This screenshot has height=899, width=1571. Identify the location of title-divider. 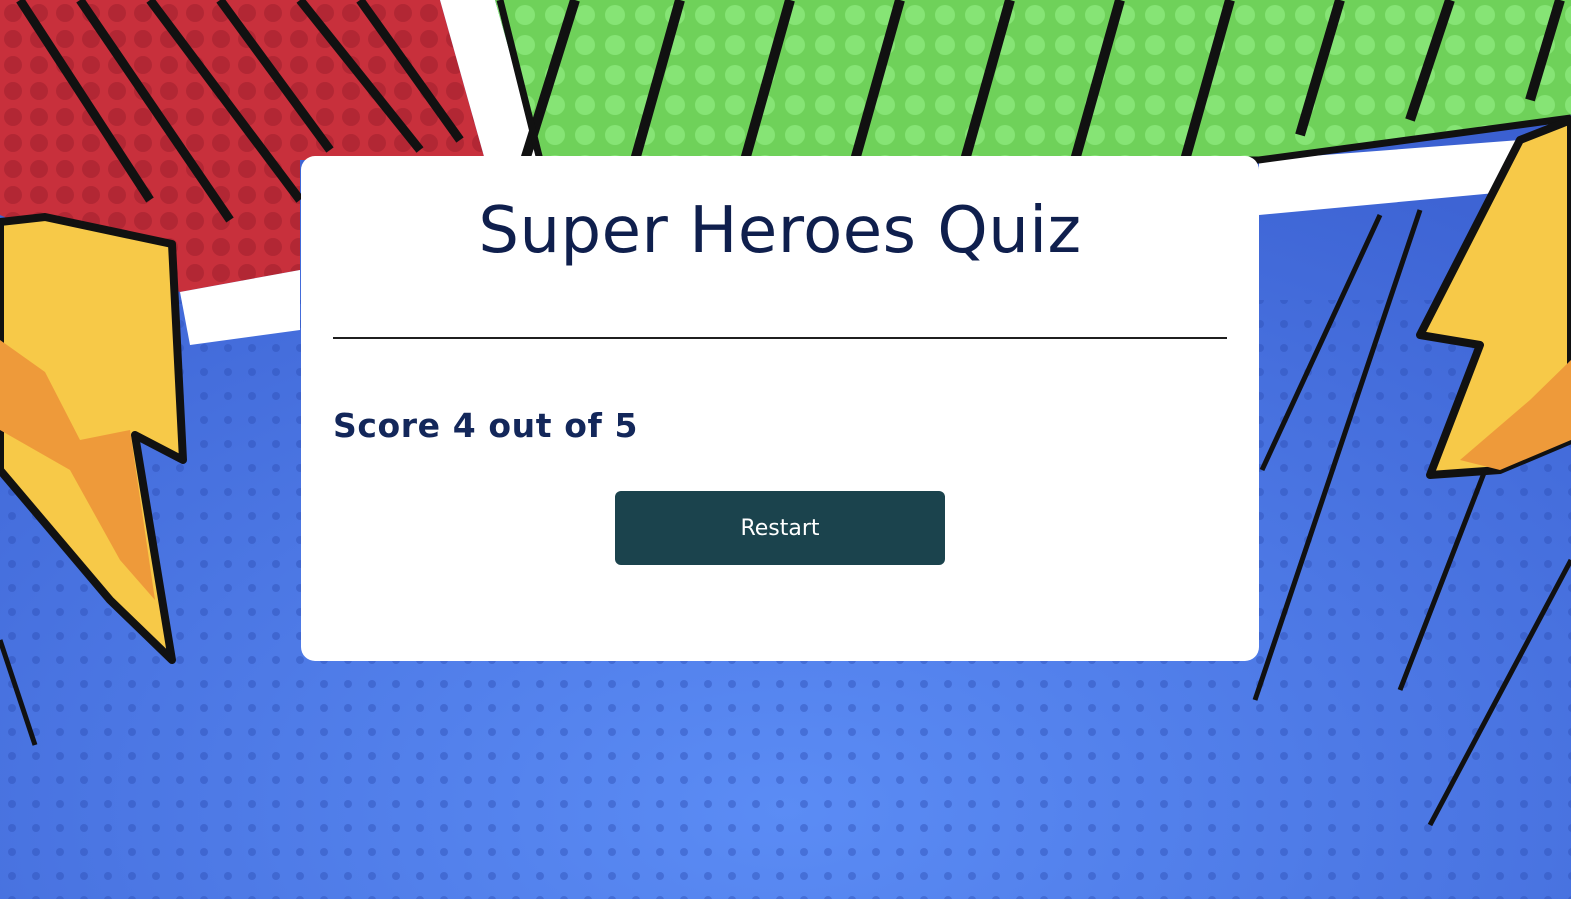
(780, 338).